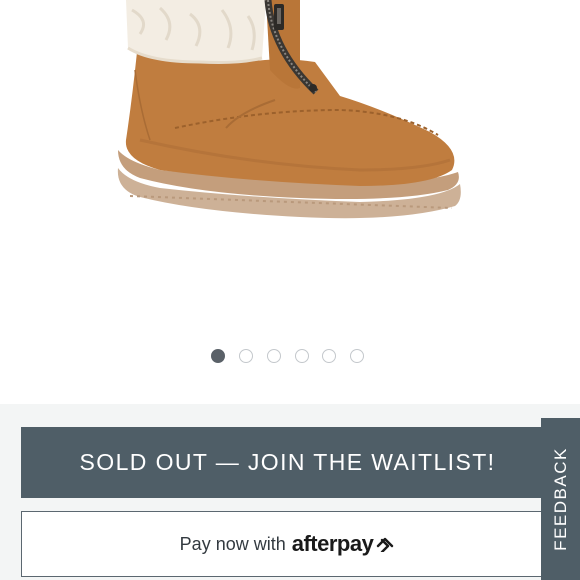  Describe the element at coordinates (232, 543) in the screenshot. I see `pay-now-label: Pay now with` at that location.